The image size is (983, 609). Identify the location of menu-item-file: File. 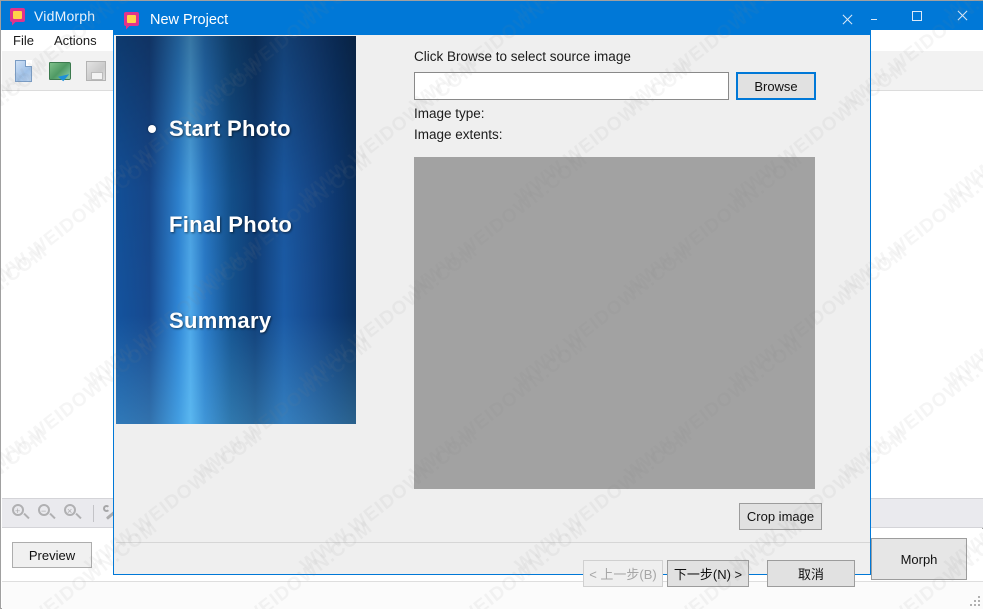
(23, 40).